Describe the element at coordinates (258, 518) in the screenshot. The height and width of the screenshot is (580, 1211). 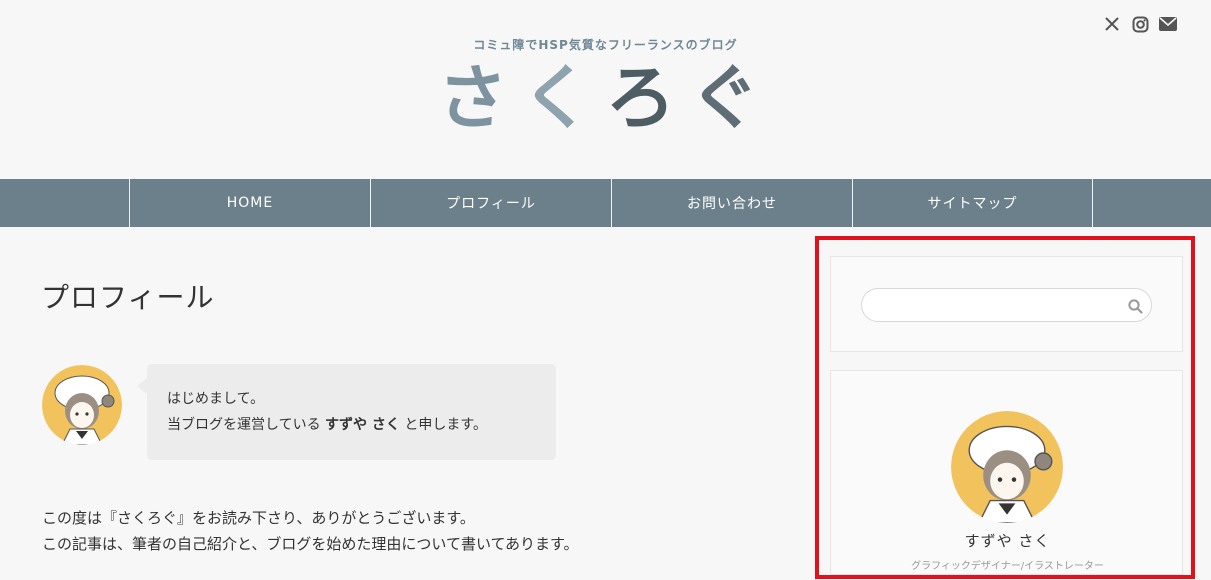
I see `intro-line-1: この度は『さくろぐ』をお読み下さり、ありがとうございます。` at that location.